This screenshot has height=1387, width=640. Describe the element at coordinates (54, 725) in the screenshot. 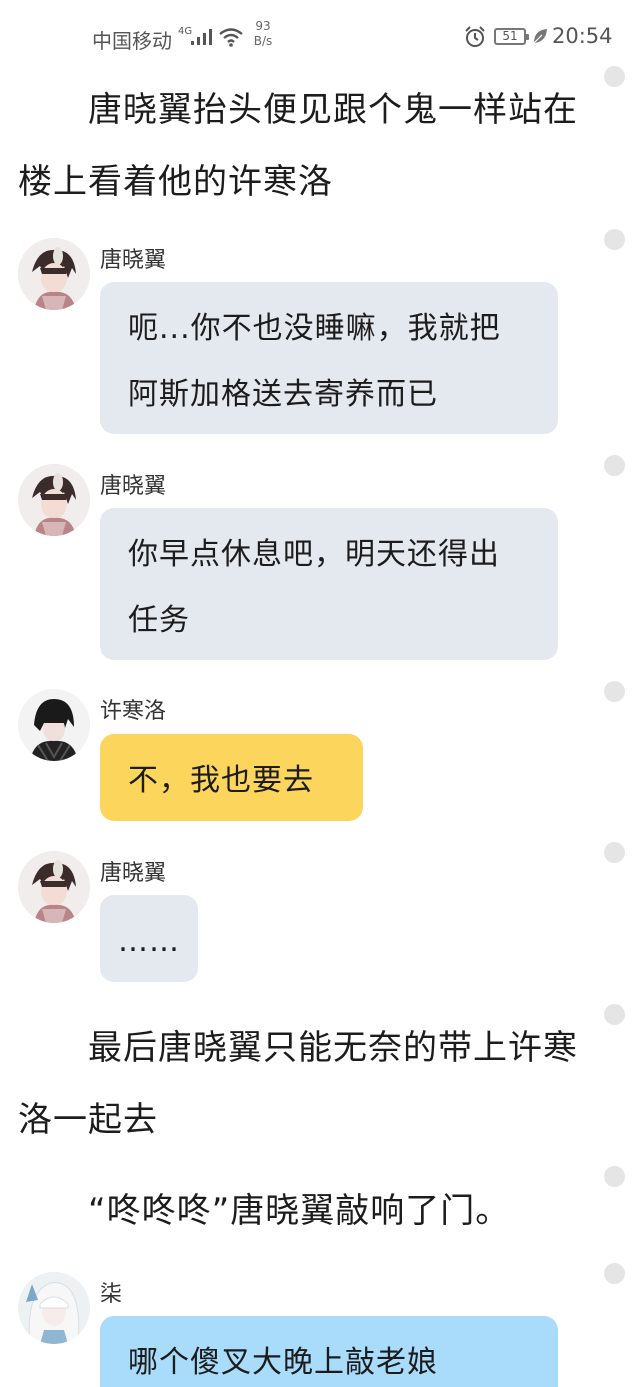

I see `avatar-xu-hanluo` at that location.